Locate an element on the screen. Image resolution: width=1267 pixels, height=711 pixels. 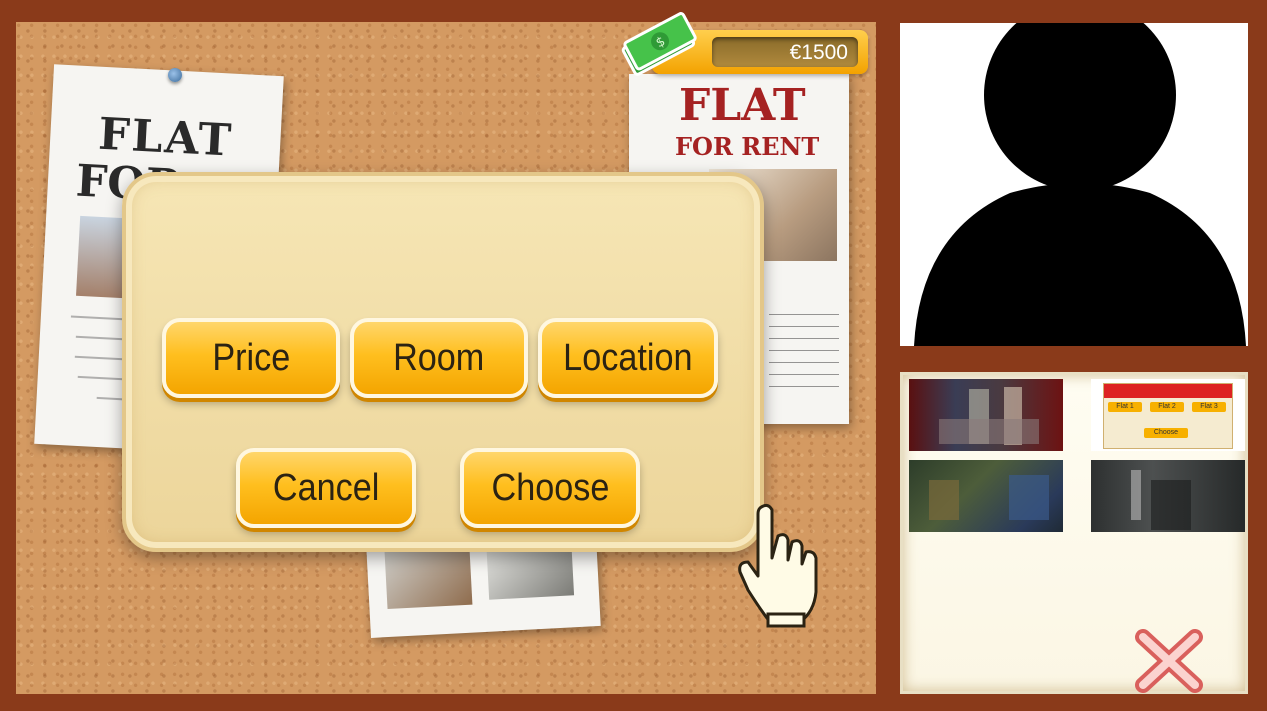
scenes-panel: Flat 1 Flat 2 Flat 3 Choose is located at coordinates (1074, 533).